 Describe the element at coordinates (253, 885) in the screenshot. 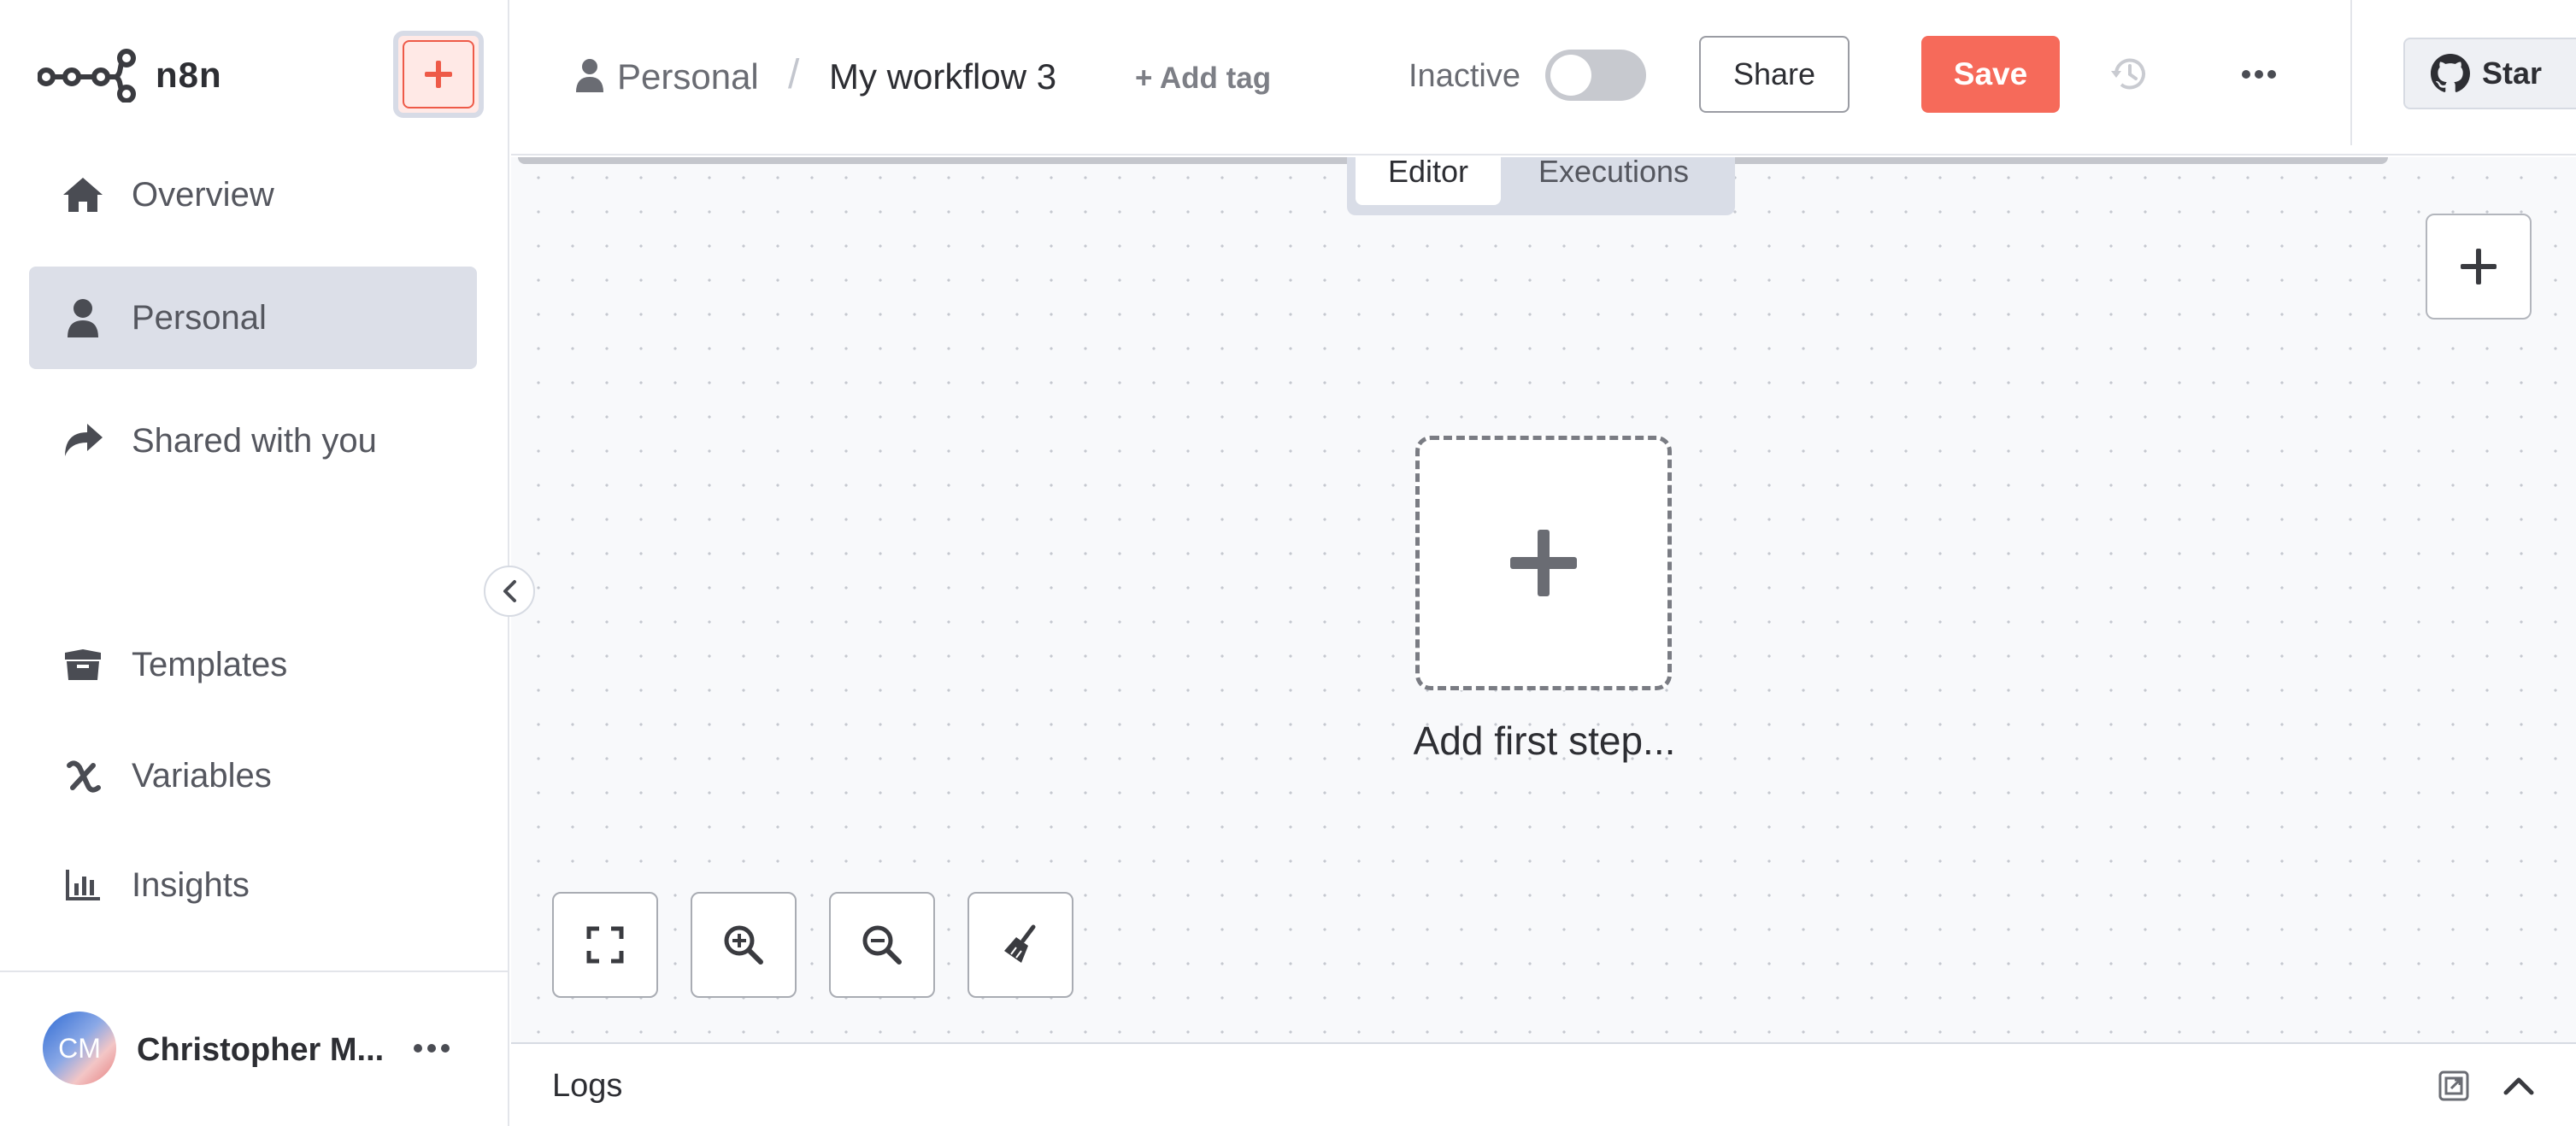

I see `sidebar-item-insights: Insights` at that location.